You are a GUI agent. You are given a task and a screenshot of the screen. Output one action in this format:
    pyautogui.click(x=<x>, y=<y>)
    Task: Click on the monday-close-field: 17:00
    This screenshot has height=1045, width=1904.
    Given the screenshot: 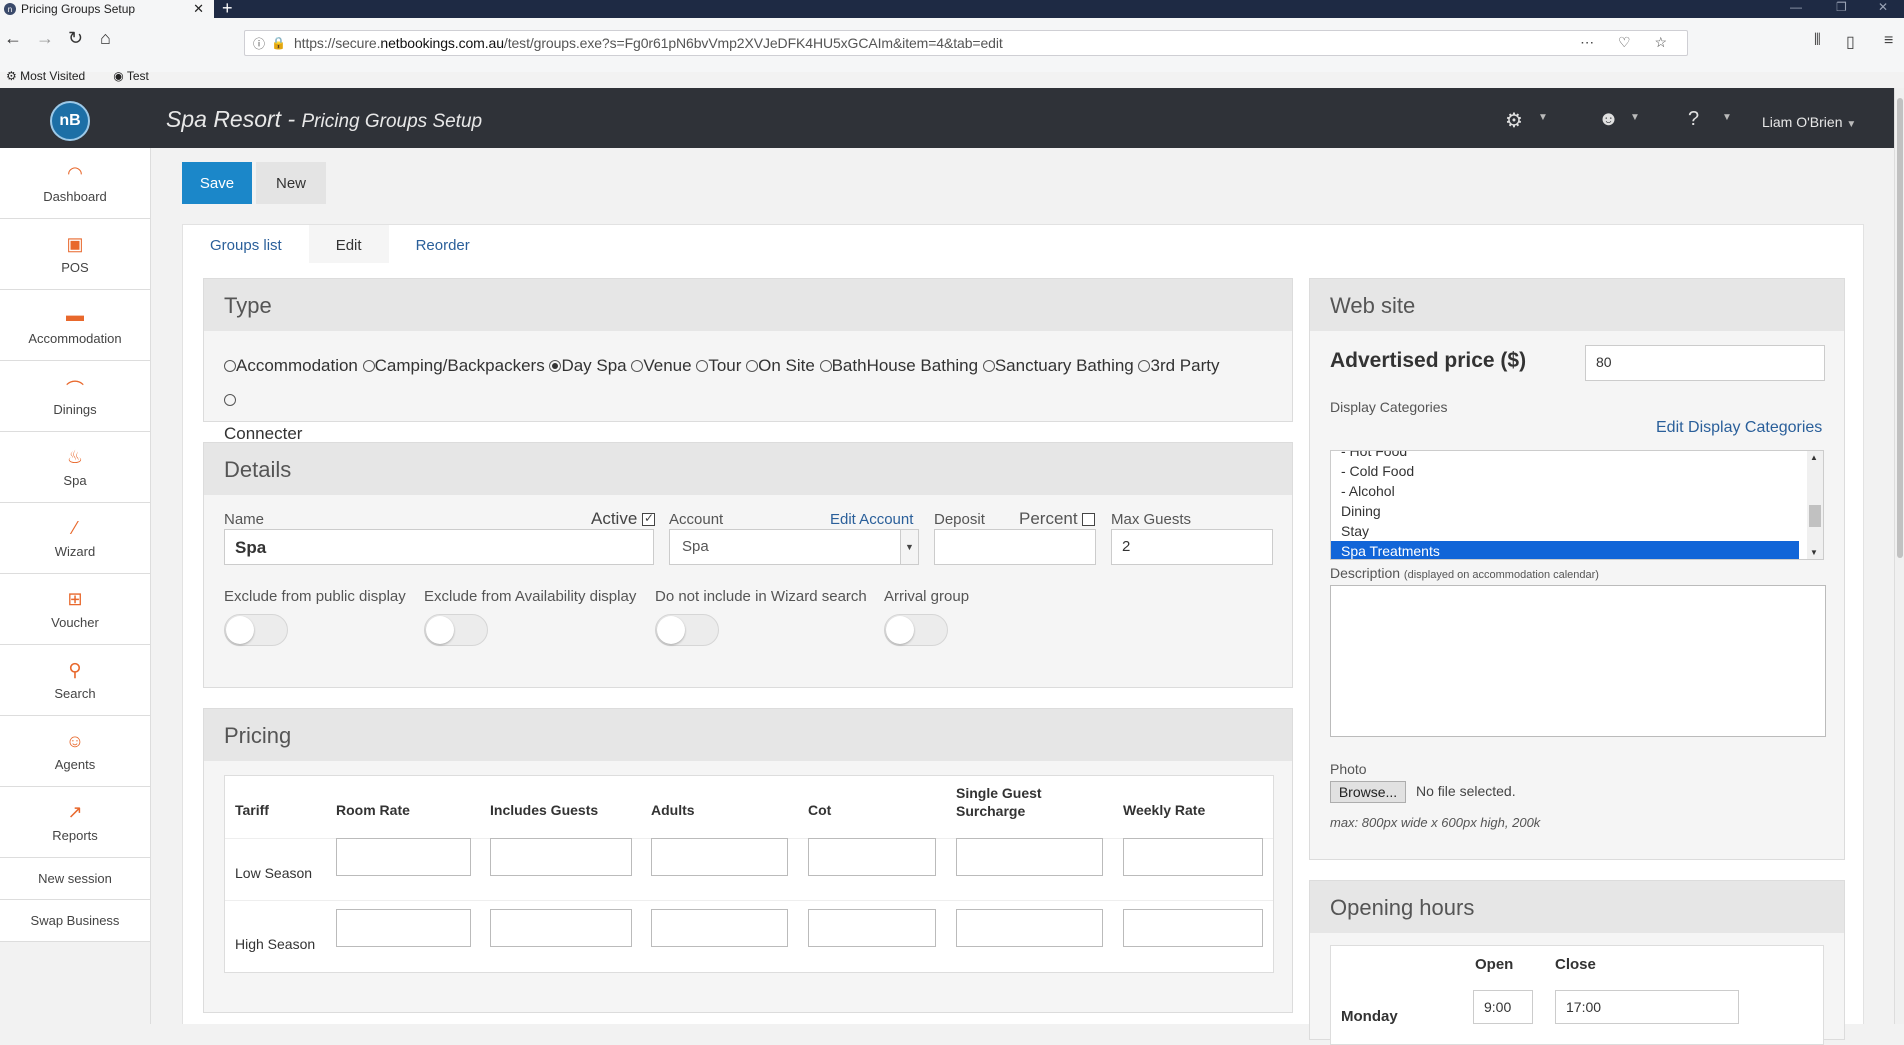 What is the action you would take?
    pyautogui.click(x=1647, y=1007)
    